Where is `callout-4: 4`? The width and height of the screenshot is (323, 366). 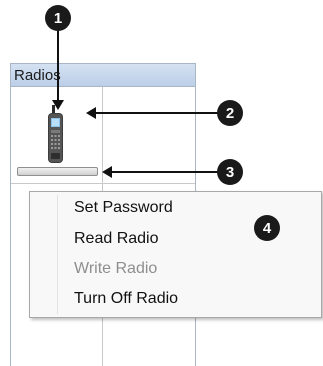 callout-4: 4 is located at coordinates (267, 228).